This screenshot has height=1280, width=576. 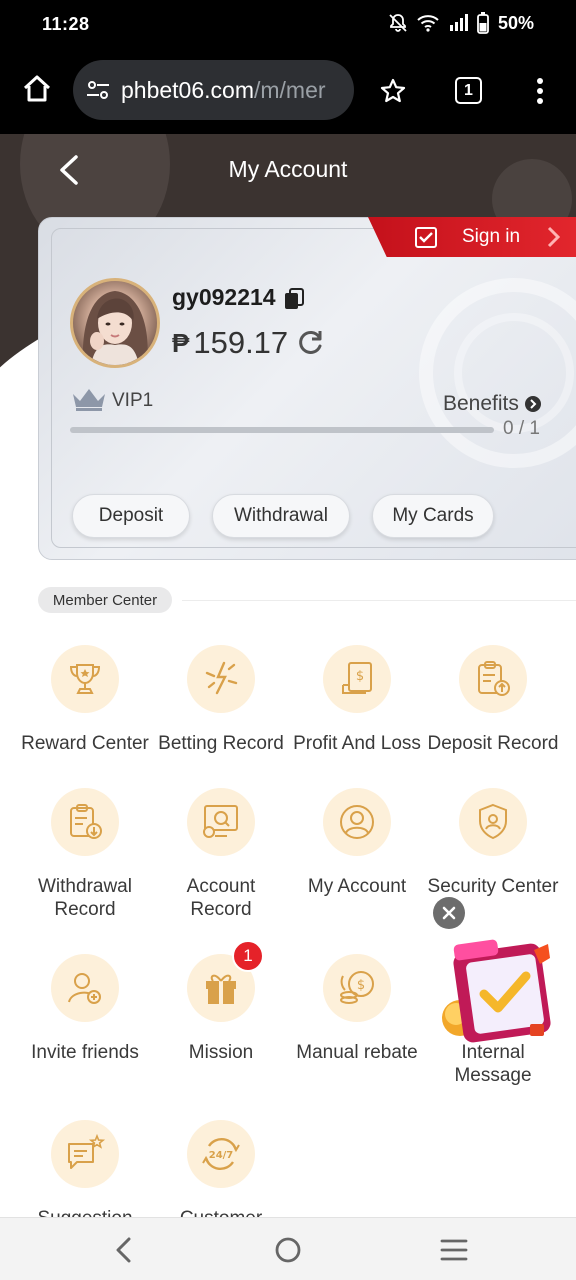 I want to click on tab-count: 1, so click(x=468, y=90).